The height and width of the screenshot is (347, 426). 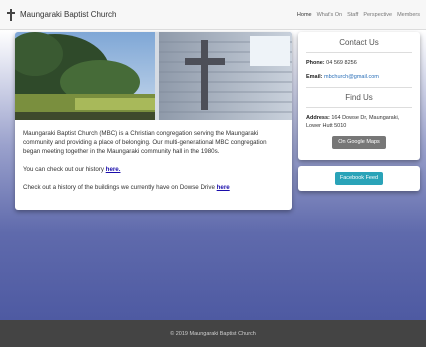 What do you see at coordinates (153, 169) in the screenshot?
I see `history-paragraph: You can check out our history here.` at bounding box center [153, 169].